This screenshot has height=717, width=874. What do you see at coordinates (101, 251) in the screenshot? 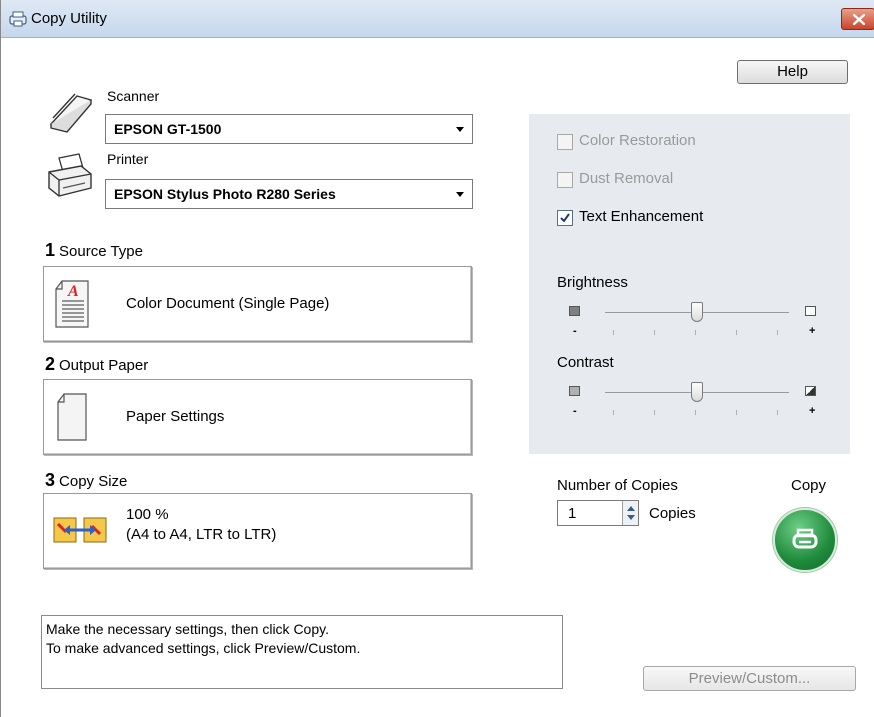
I see `step-1-title: Source Type` at bounding box center [101, 251].